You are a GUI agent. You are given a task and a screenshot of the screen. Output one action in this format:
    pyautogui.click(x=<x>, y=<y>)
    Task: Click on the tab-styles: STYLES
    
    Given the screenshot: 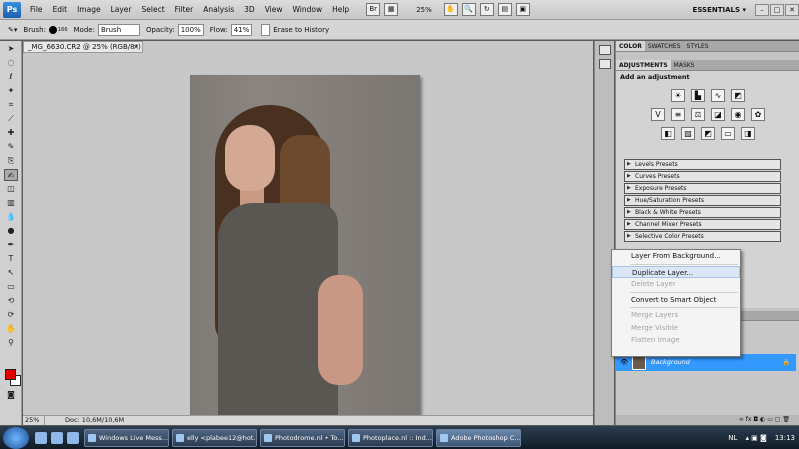 What is the action you would take?
    pyautogui.click(x=698, y=46)
    